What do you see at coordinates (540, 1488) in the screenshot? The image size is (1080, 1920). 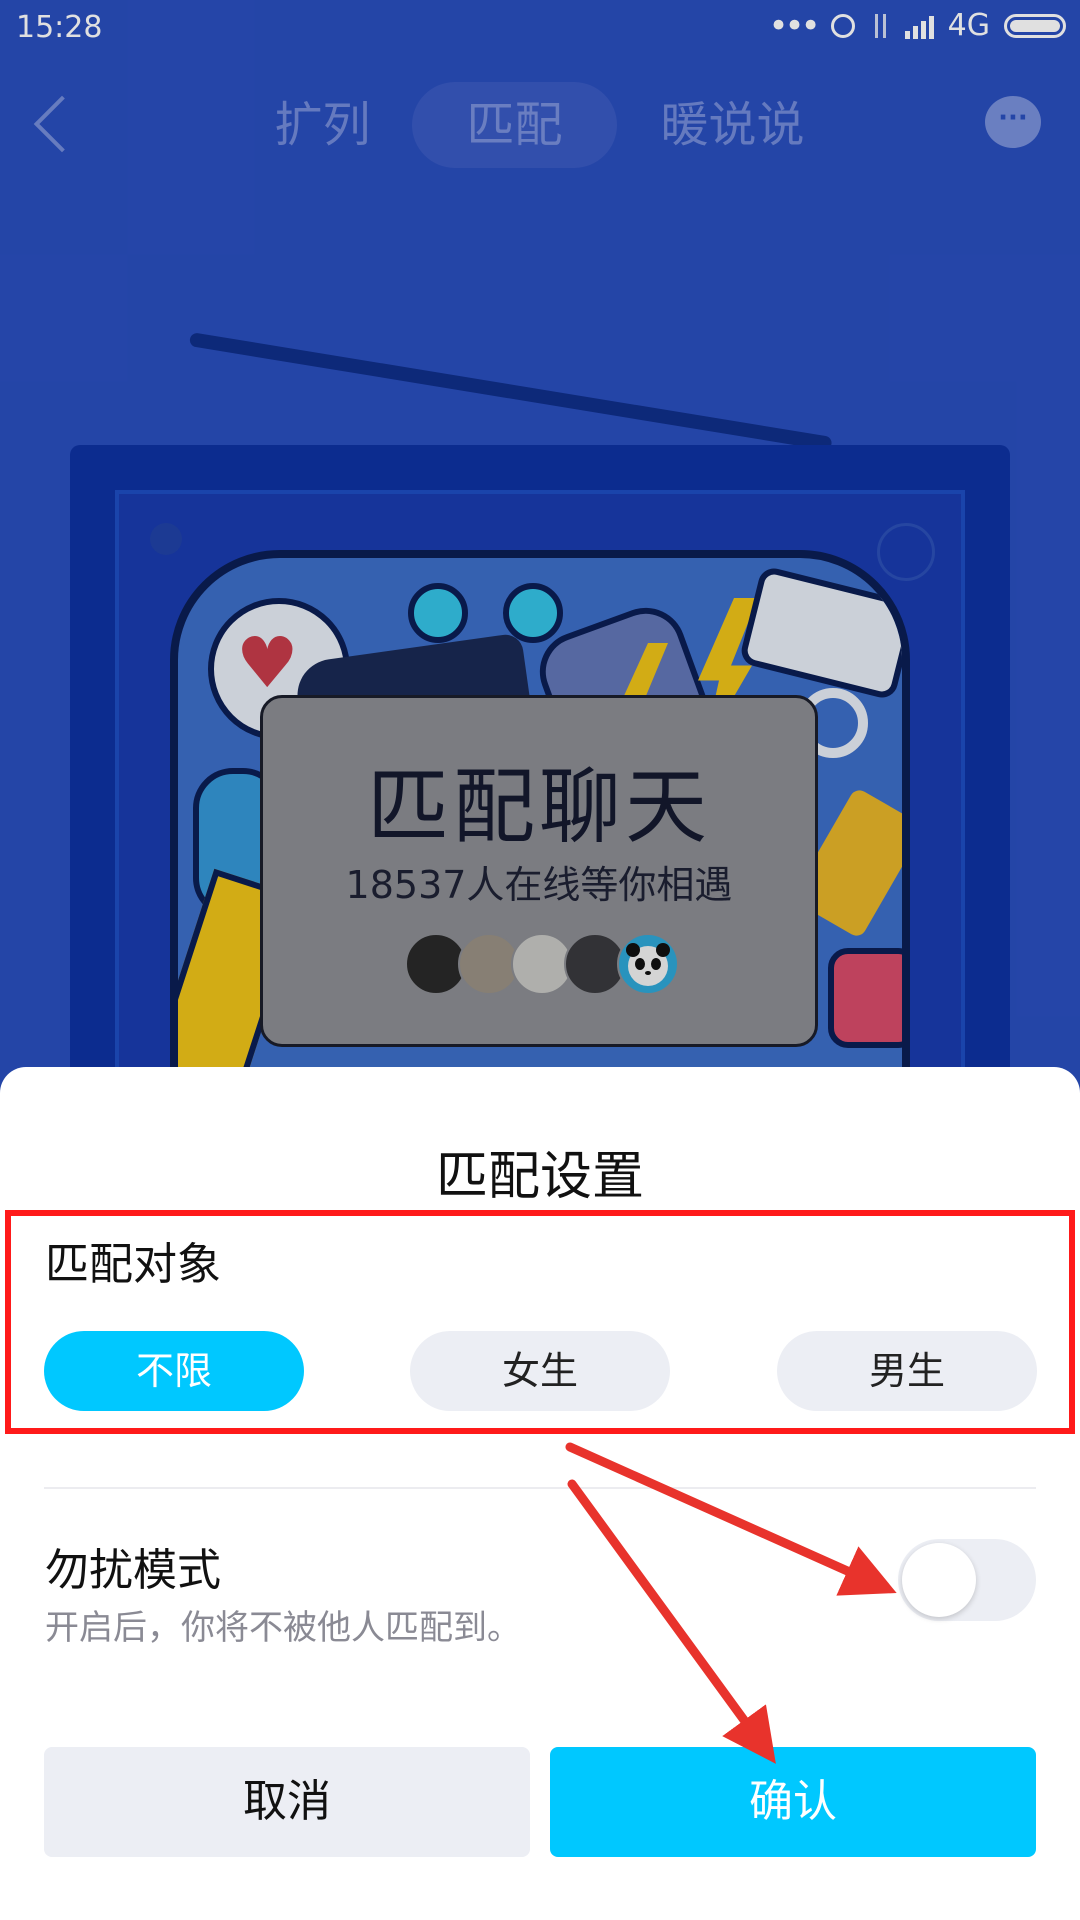 I see `divider` at bounding box center [540, 1488].